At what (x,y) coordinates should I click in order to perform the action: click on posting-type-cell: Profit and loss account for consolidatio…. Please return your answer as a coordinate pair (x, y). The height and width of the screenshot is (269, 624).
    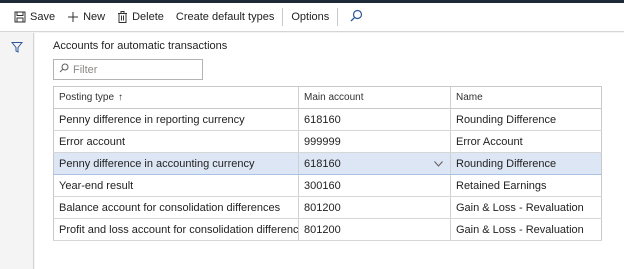
    Looking at the image, I should click on (176, 229).